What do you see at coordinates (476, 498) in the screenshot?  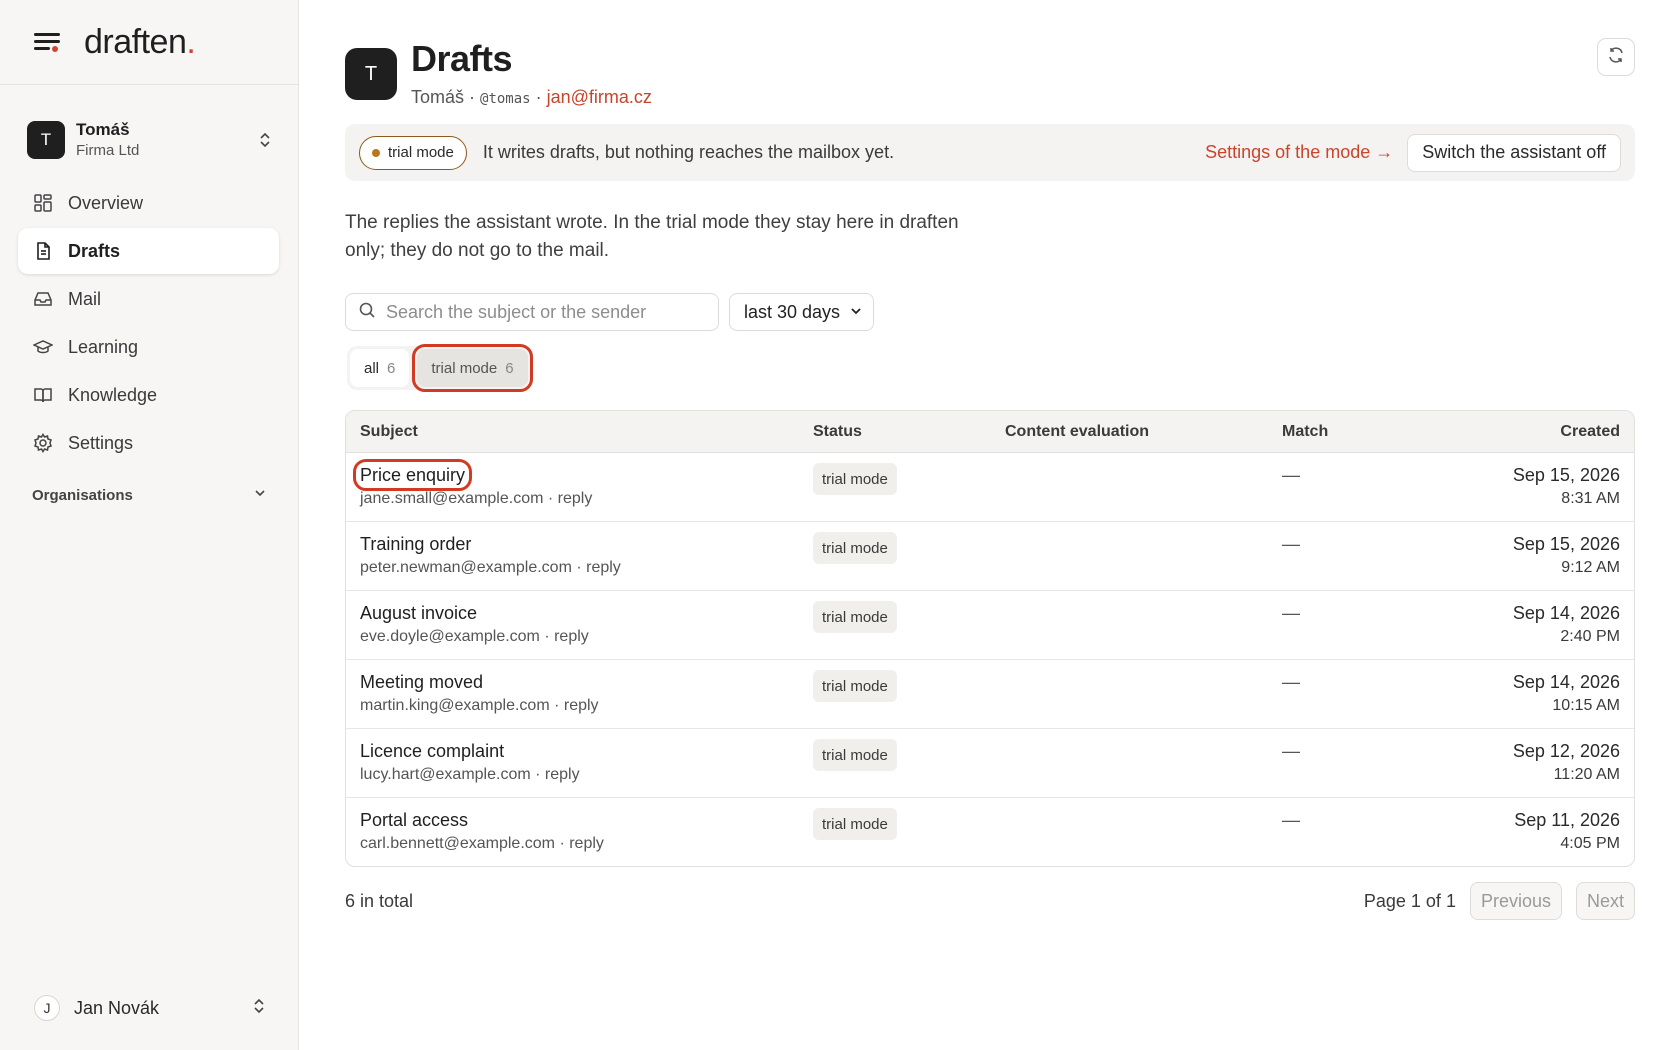 I see `draft-sender: jane.small@example.com · reply` at bounding box center [476, 498].